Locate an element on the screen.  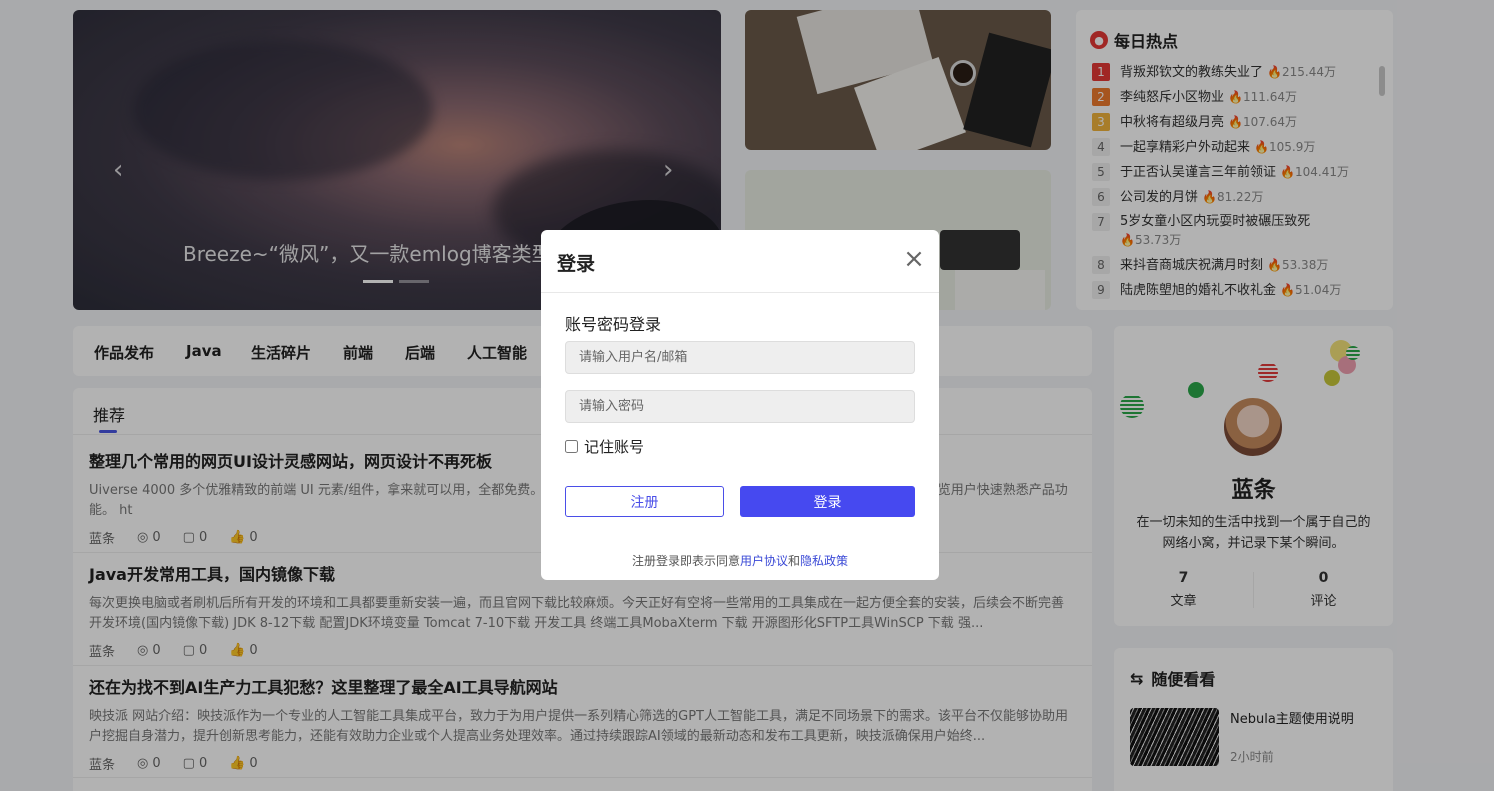
close-icon: × is located at coordinates (914, 259).